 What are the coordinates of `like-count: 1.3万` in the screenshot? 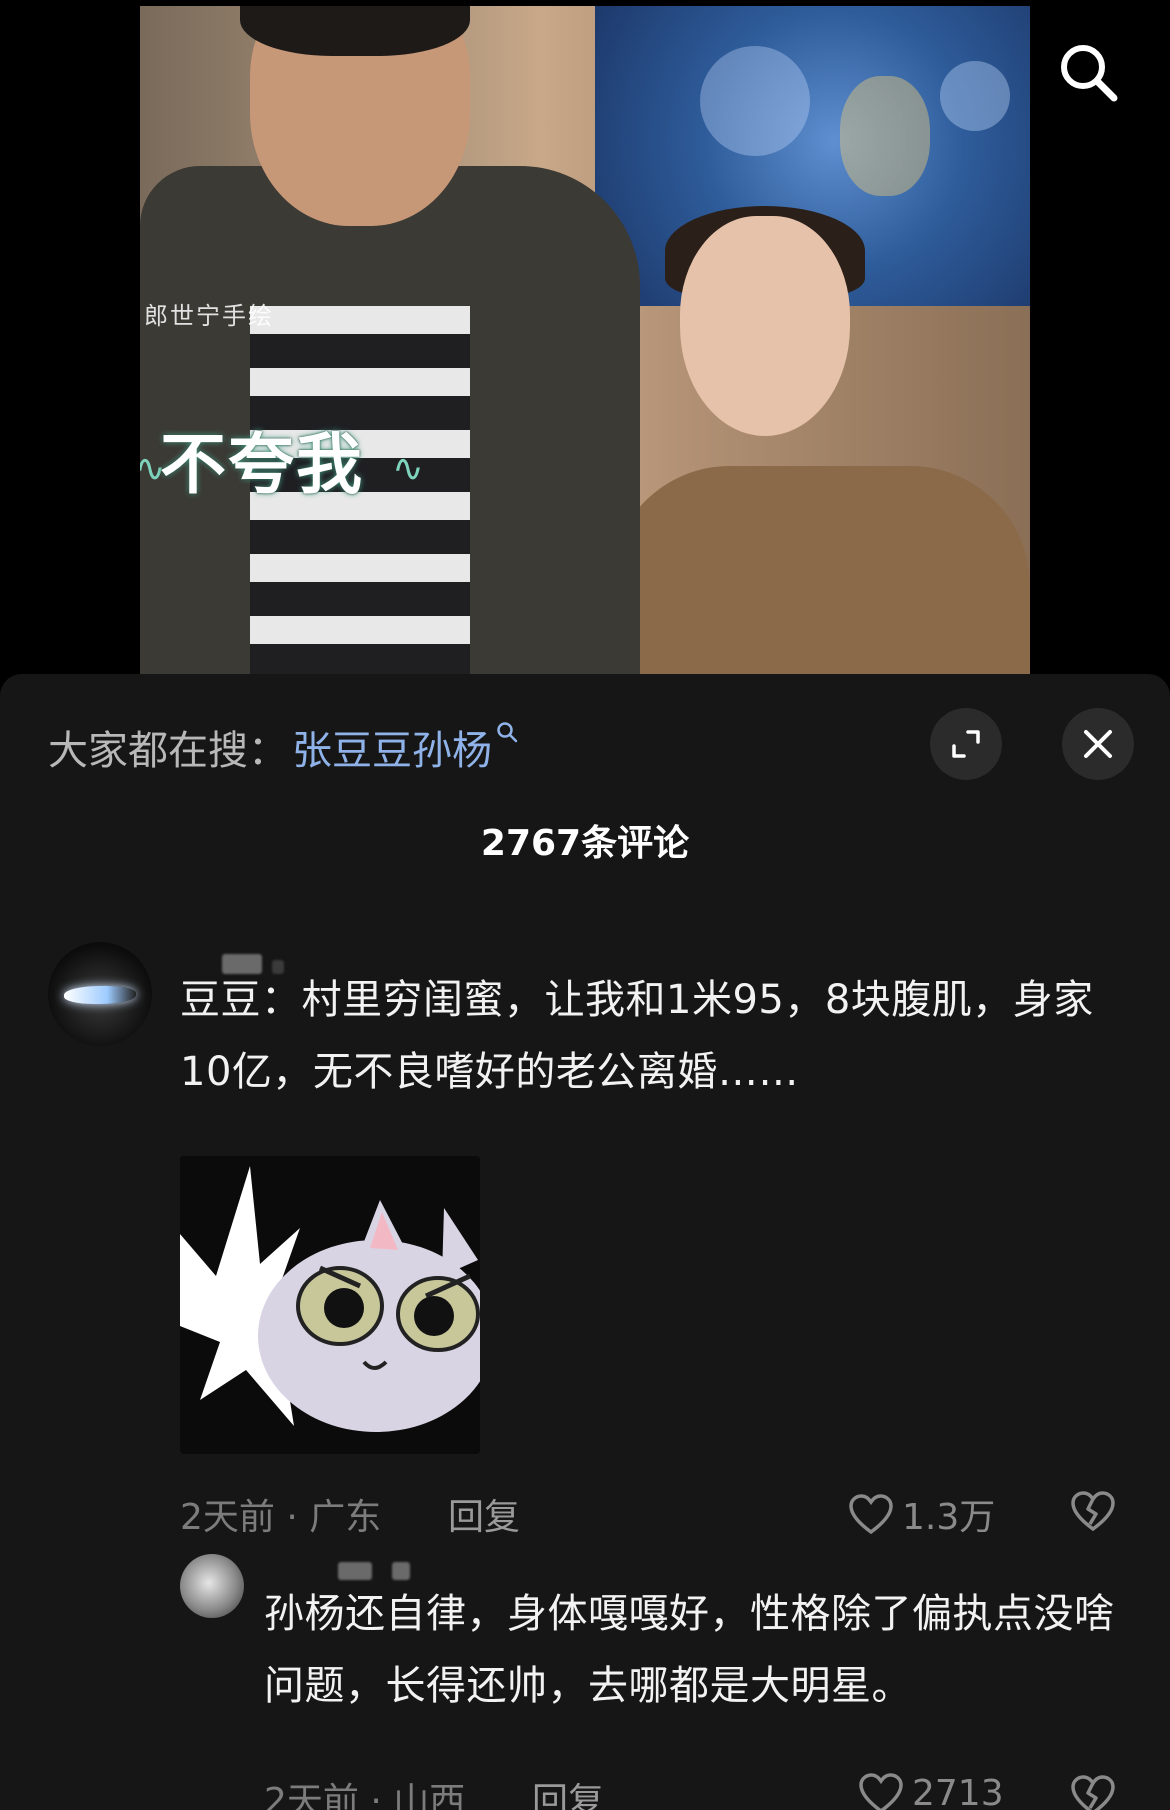 It's located at (949, 1517).